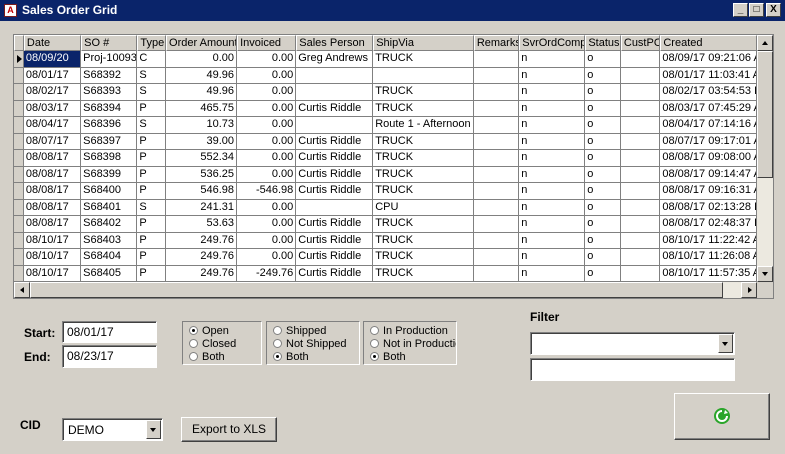 The image size is (785, 454). What do you see at coordinates (109, 257) in the screenshot?
I see `table-cell: S68404` at bounding box center [109, 257].